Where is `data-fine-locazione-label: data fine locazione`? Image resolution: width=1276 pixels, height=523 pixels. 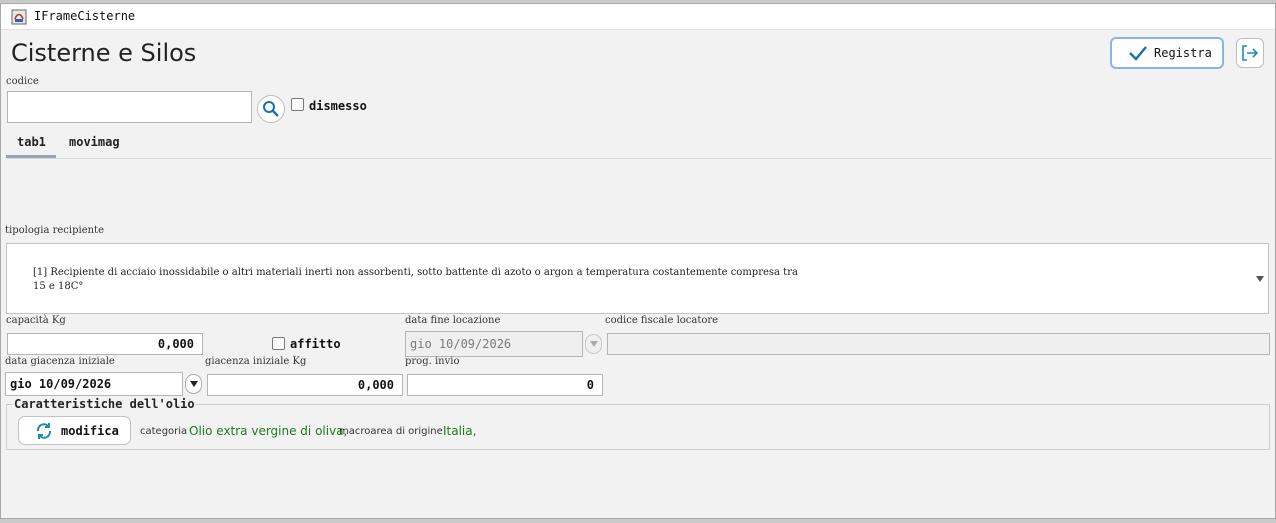 data-fine-locazione-label: data fine locazione is located at coordinates (453, 320).